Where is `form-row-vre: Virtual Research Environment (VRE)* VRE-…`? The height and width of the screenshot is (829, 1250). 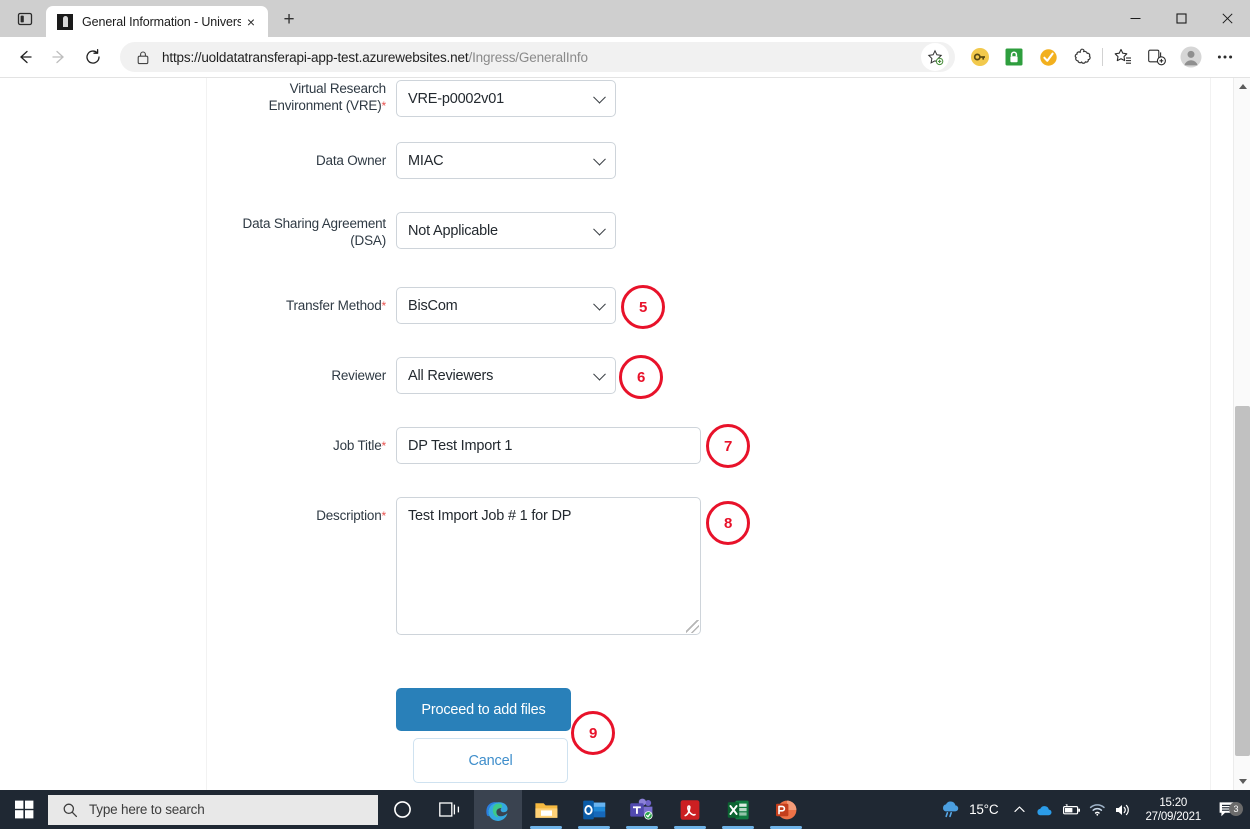
form-row-vre: Virtual Research Environment (VRE)* VRE-… is located at coordinates (418, 98).